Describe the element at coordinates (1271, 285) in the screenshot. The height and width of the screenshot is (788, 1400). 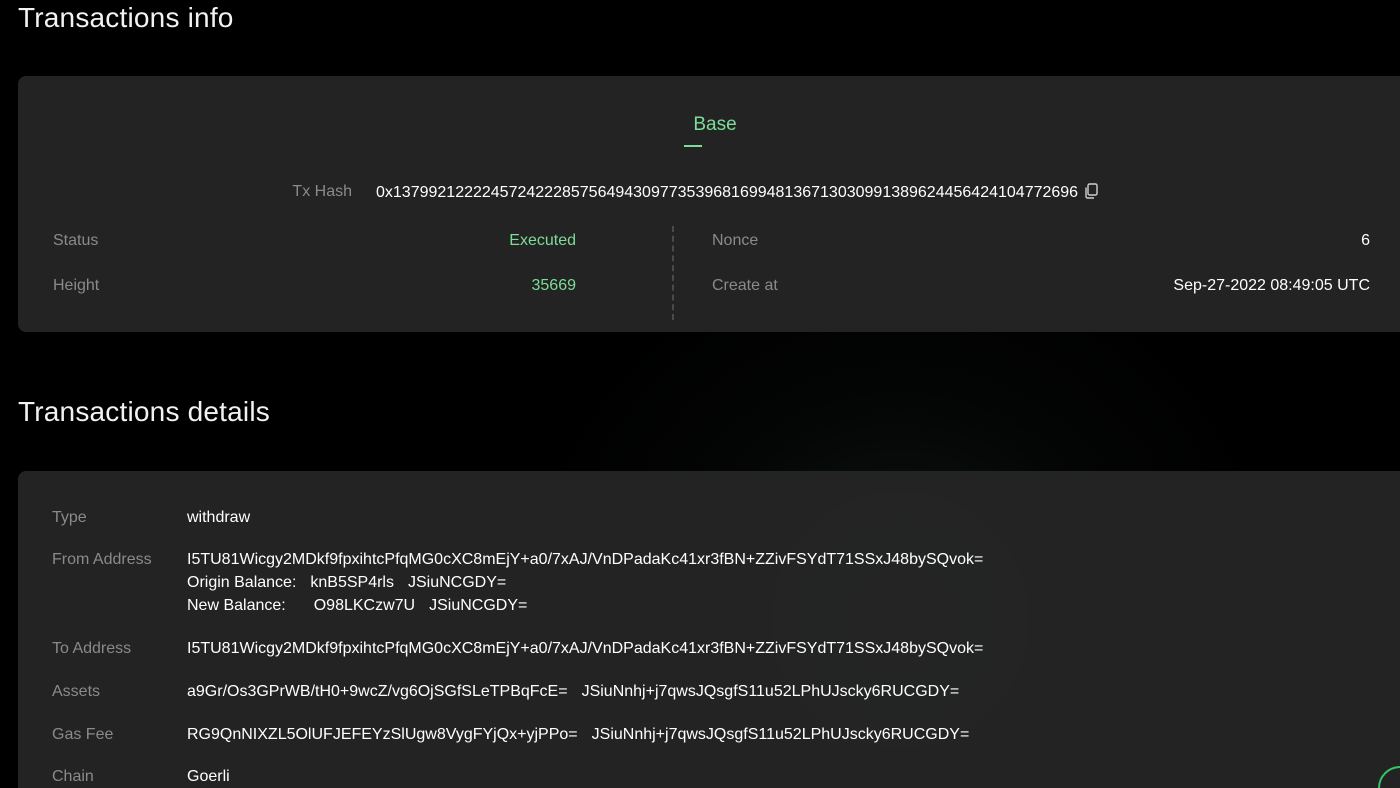
I see `created-at-value: Sep-27-2022 08:49:05 UTC` at that location.